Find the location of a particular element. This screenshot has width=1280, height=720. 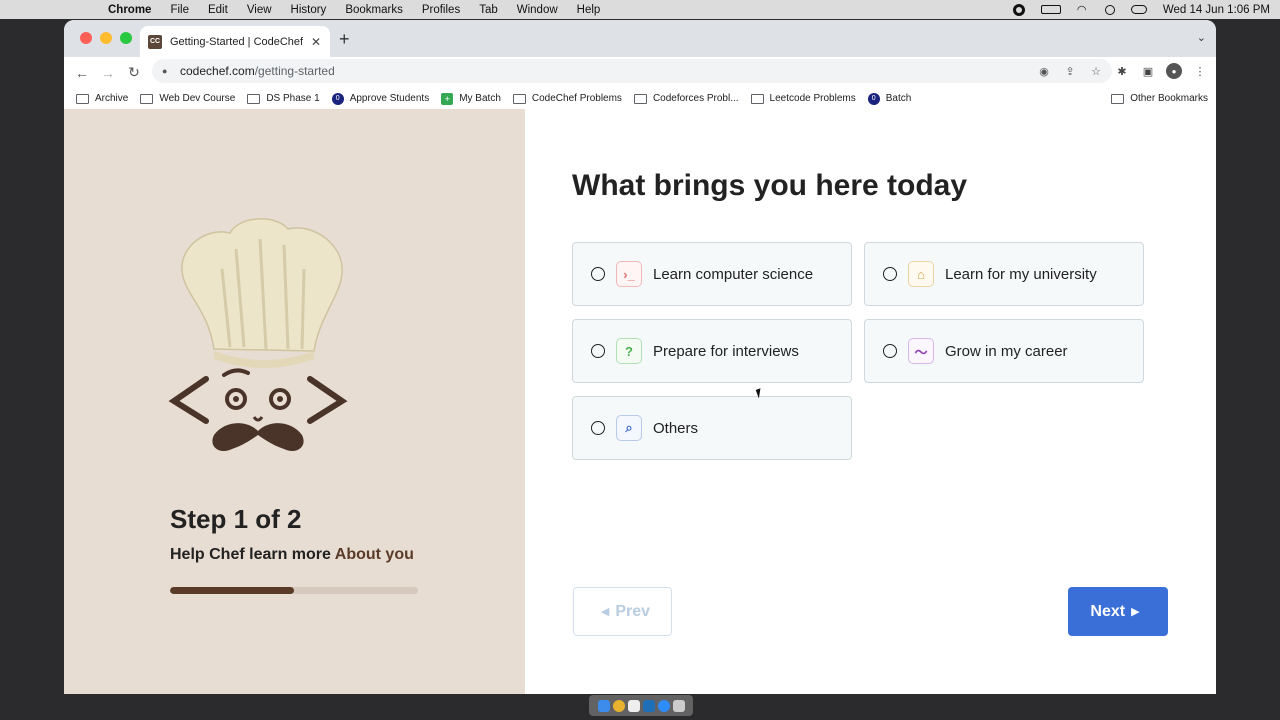

tab-getting-started: CC Getting-Started | CodeChef ✕ is located at coordinates (235, 41).